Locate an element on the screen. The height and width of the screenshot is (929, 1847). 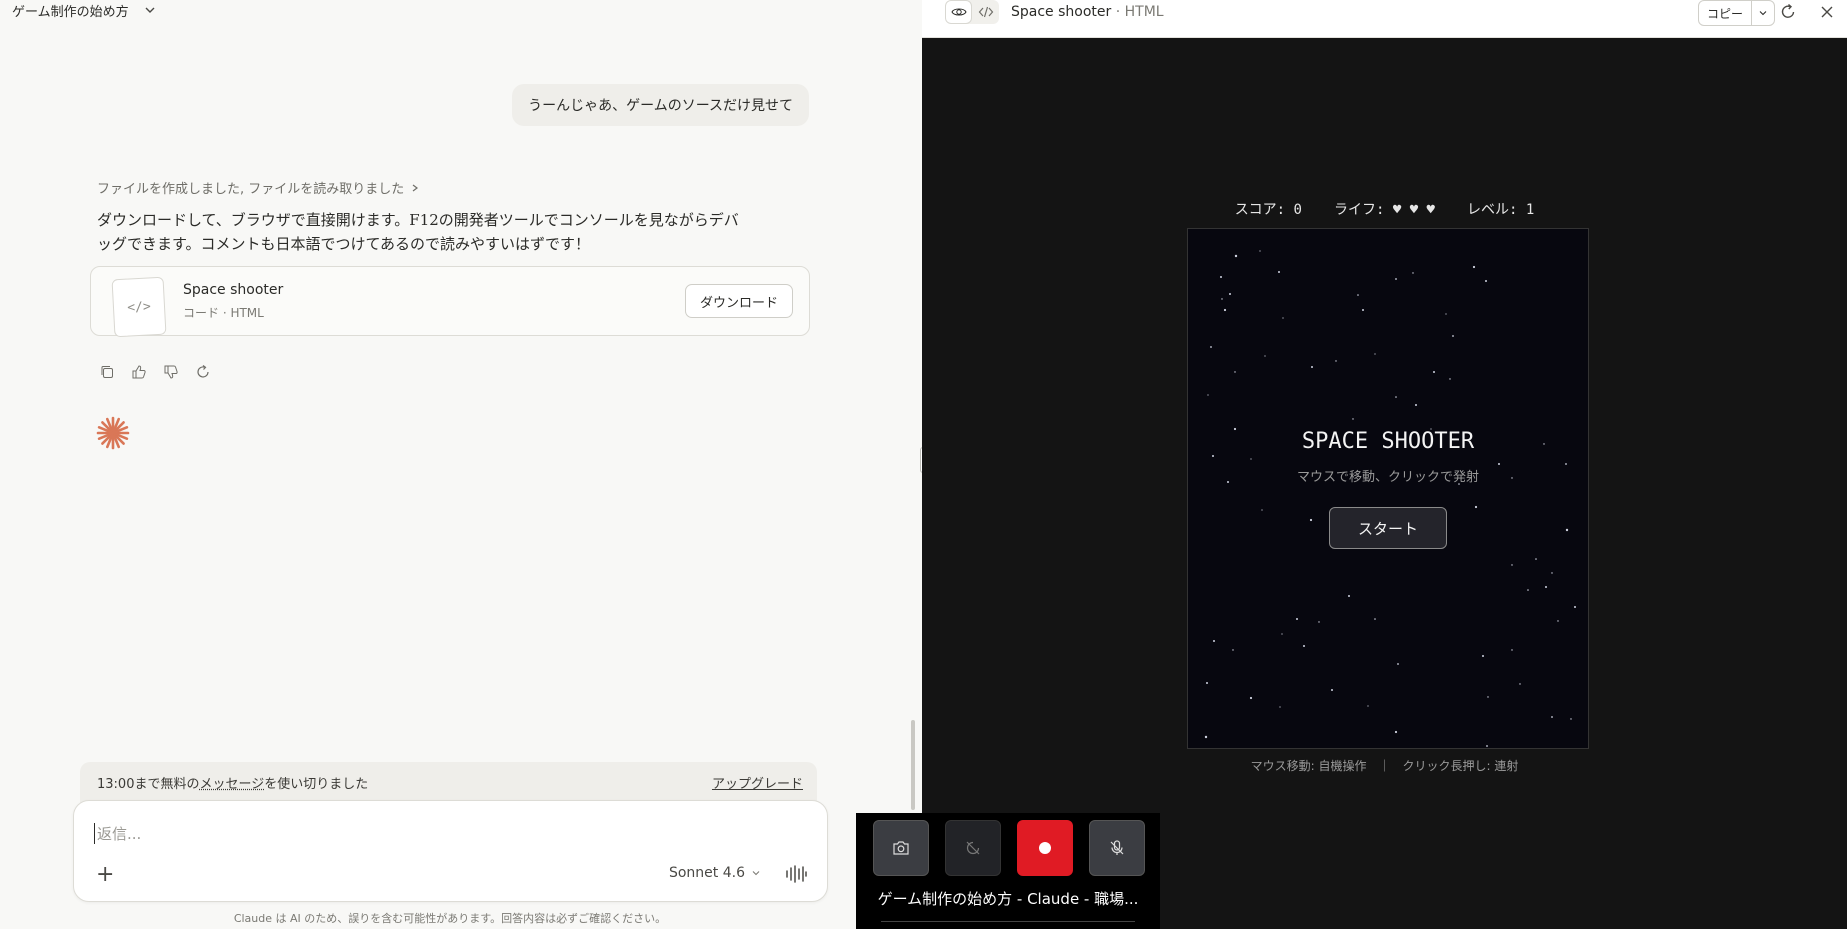
preview-toolbar: Space shooter · HTML コピー is located at coordinates (1384, 19).